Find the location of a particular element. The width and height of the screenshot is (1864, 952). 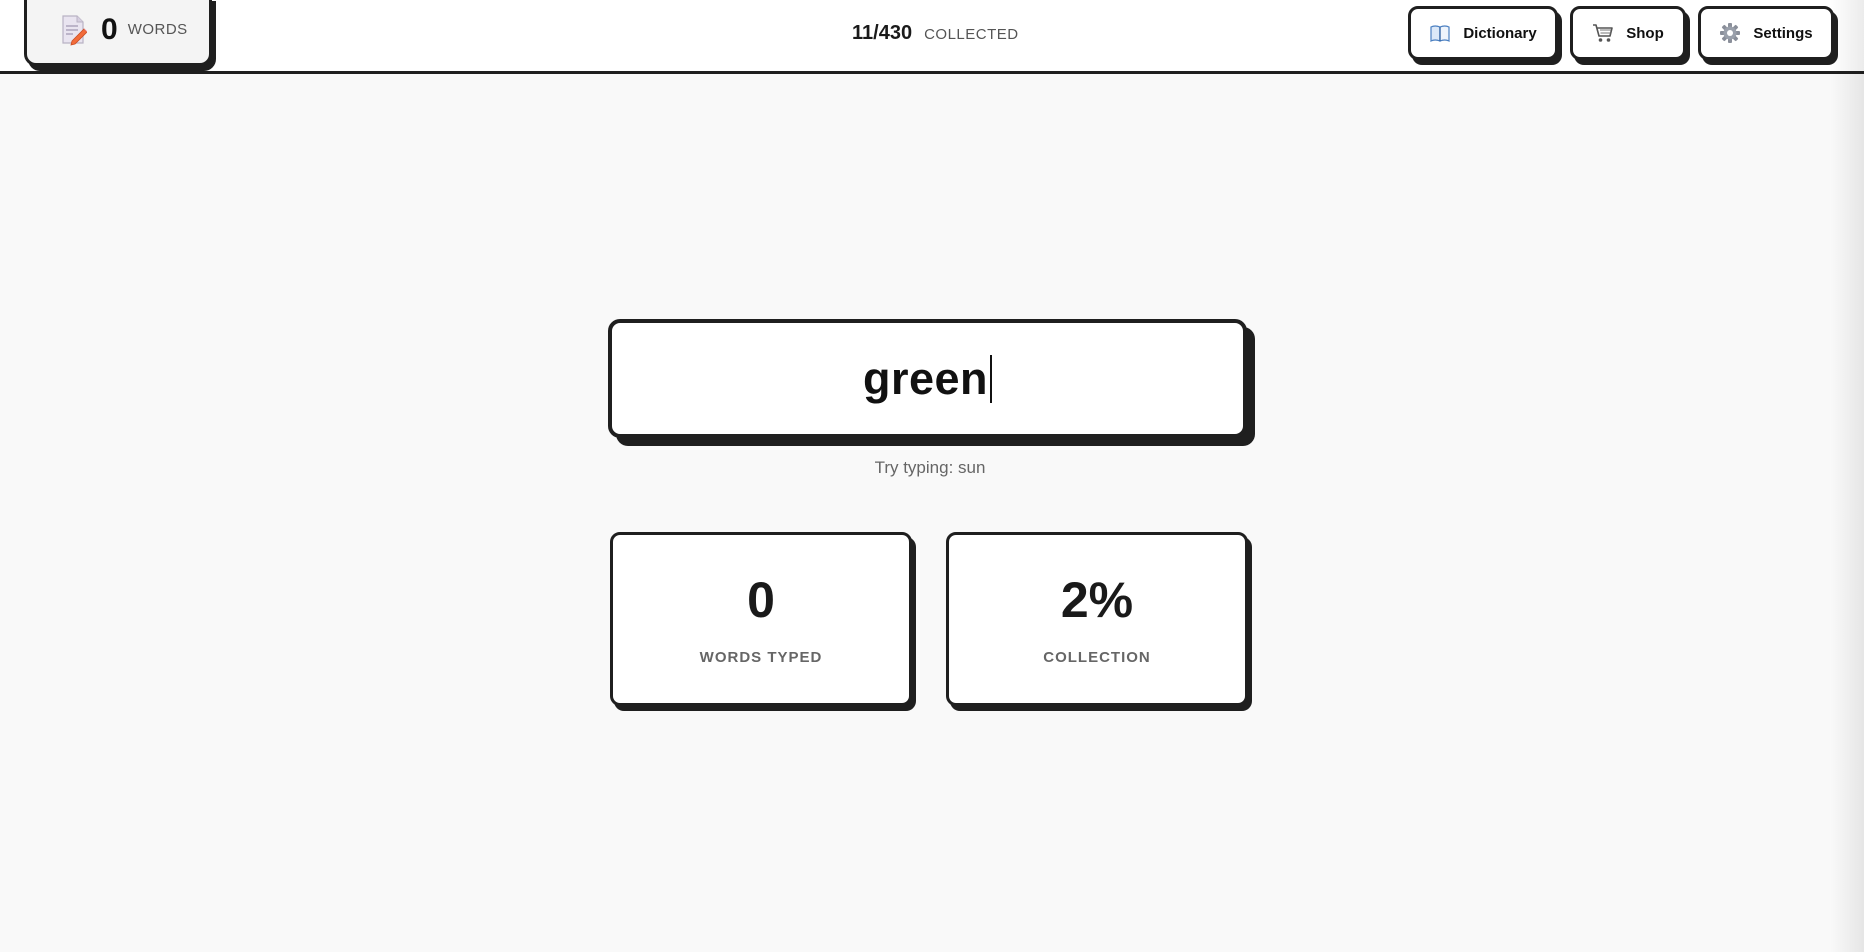

settings-button: Settings is located at coordinates (1766, 33).